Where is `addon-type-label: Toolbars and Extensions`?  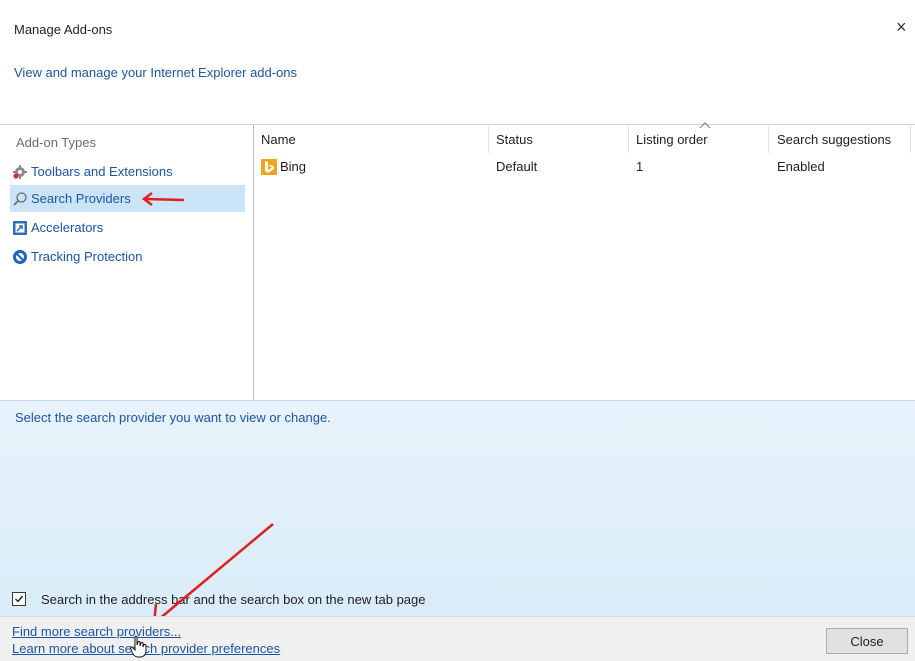 addon-type-label: Toolbars and Extensions is located at coordinates (102, 171).